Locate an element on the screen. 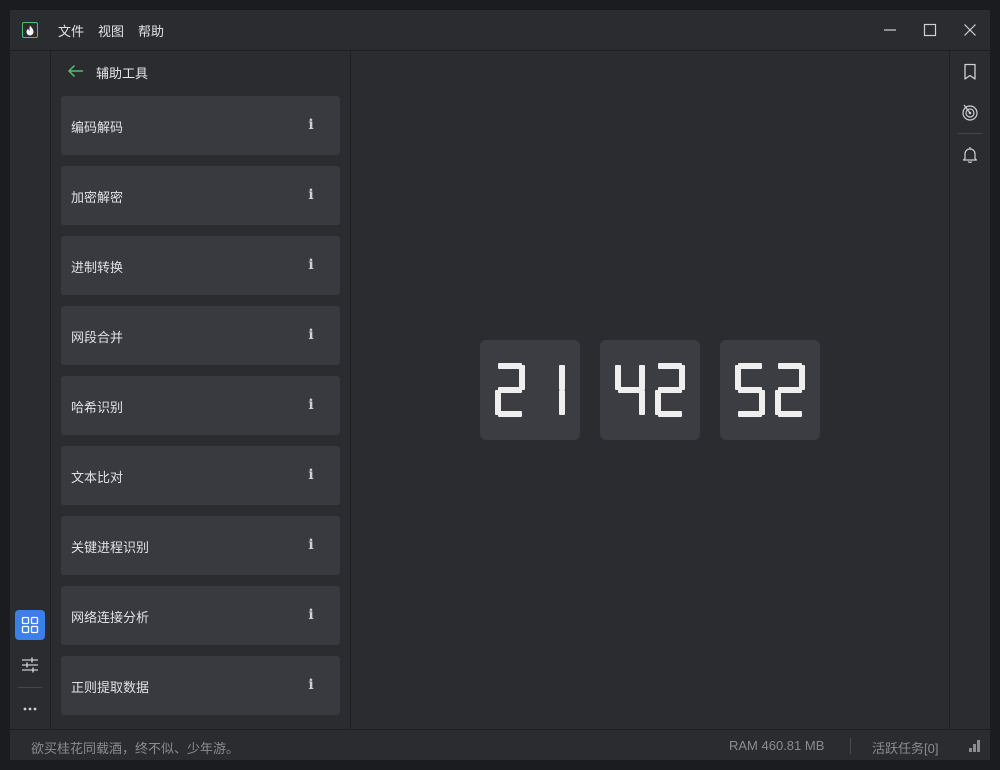 The height and width of the screenshot is (770, 1000). tool-card-label: 关键进程识别 is located at coordinates (110, 547).